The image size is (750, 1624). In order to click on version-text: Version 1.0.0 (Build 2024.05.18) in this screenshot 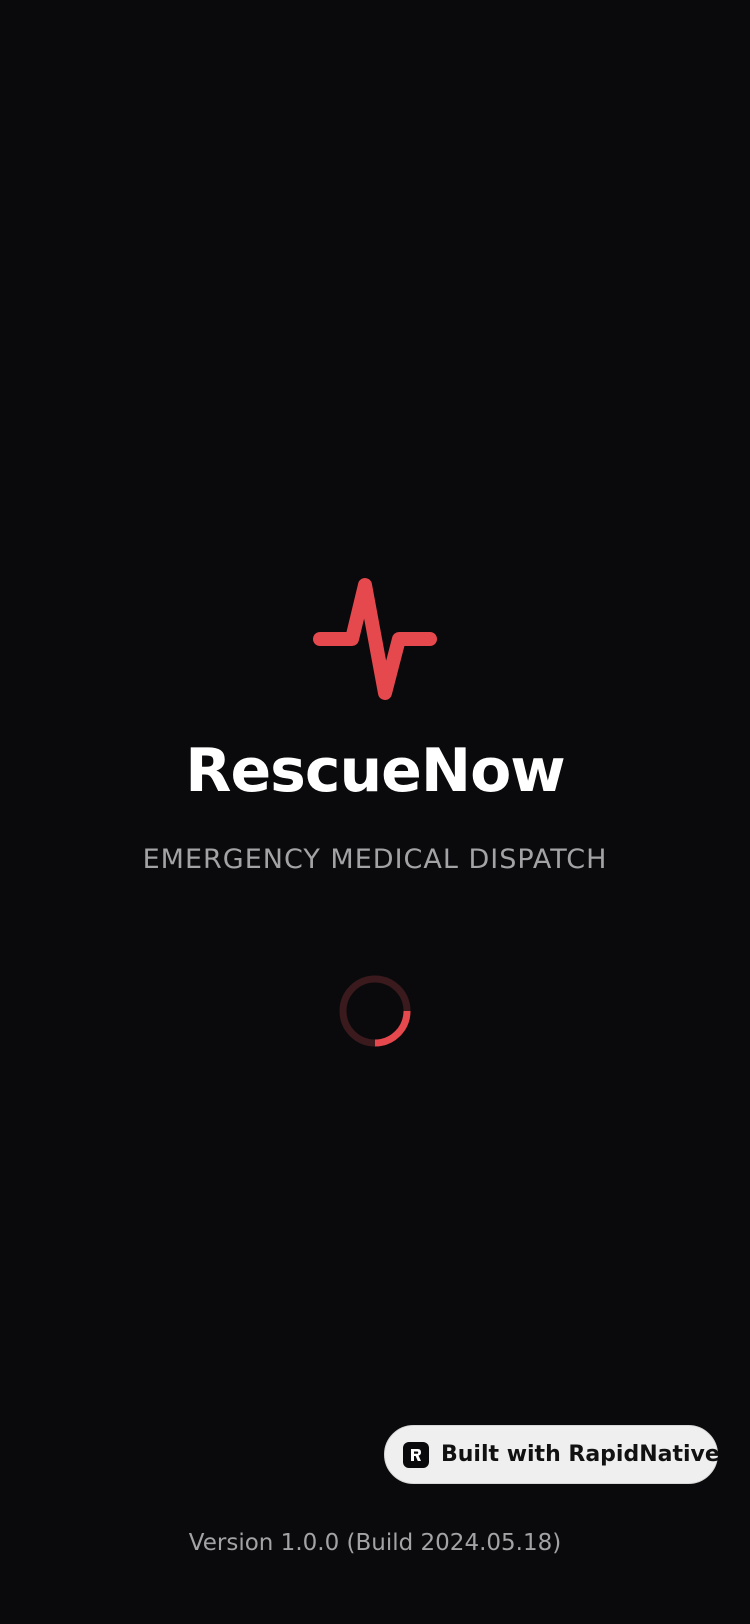, I will do `click(375, 1543)`.